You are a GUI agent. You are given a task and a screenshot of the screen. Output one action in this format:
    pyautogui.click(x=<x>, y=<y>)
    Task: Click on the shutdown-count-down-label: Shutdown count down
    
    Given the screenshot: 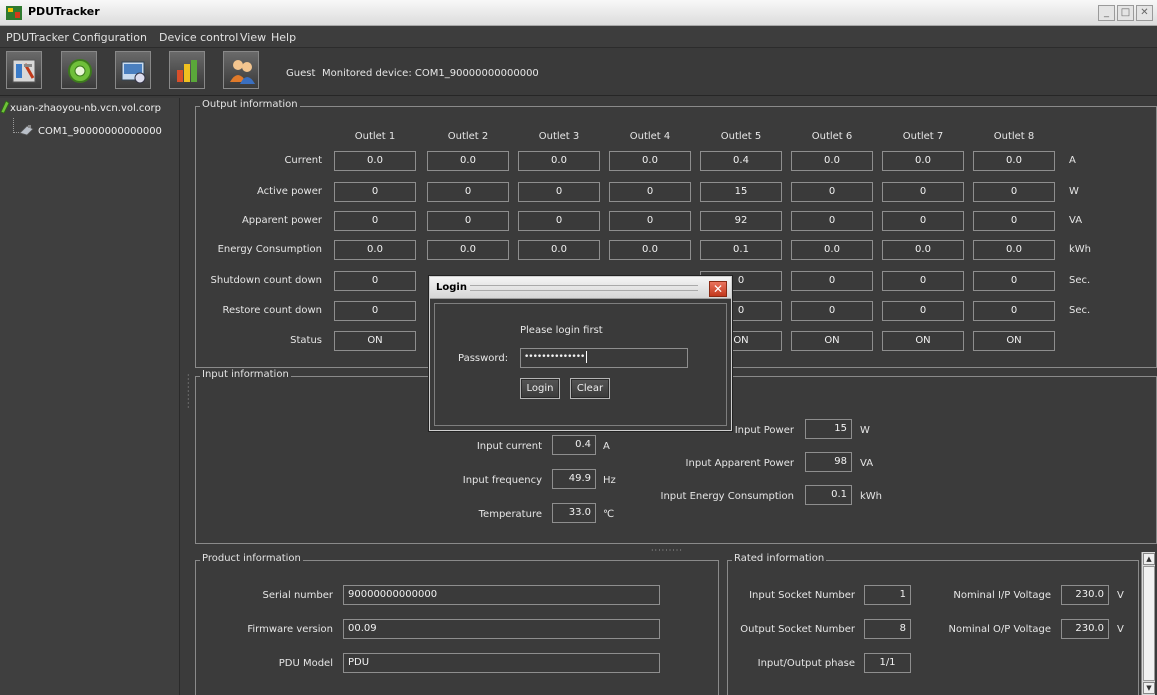 What is the action you would take?
    pyautogui.click(x=266, y=280)
    